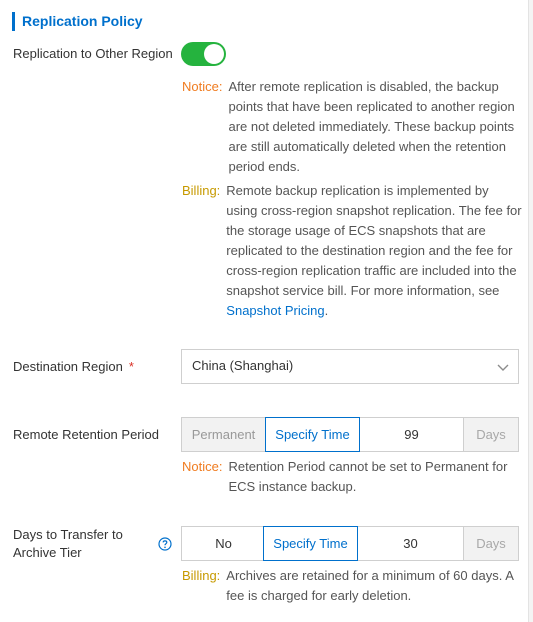 The width and height of the screenshot is (533, 622). I want to click on destination-region-value: China (Shanghai), so click(243, 365).